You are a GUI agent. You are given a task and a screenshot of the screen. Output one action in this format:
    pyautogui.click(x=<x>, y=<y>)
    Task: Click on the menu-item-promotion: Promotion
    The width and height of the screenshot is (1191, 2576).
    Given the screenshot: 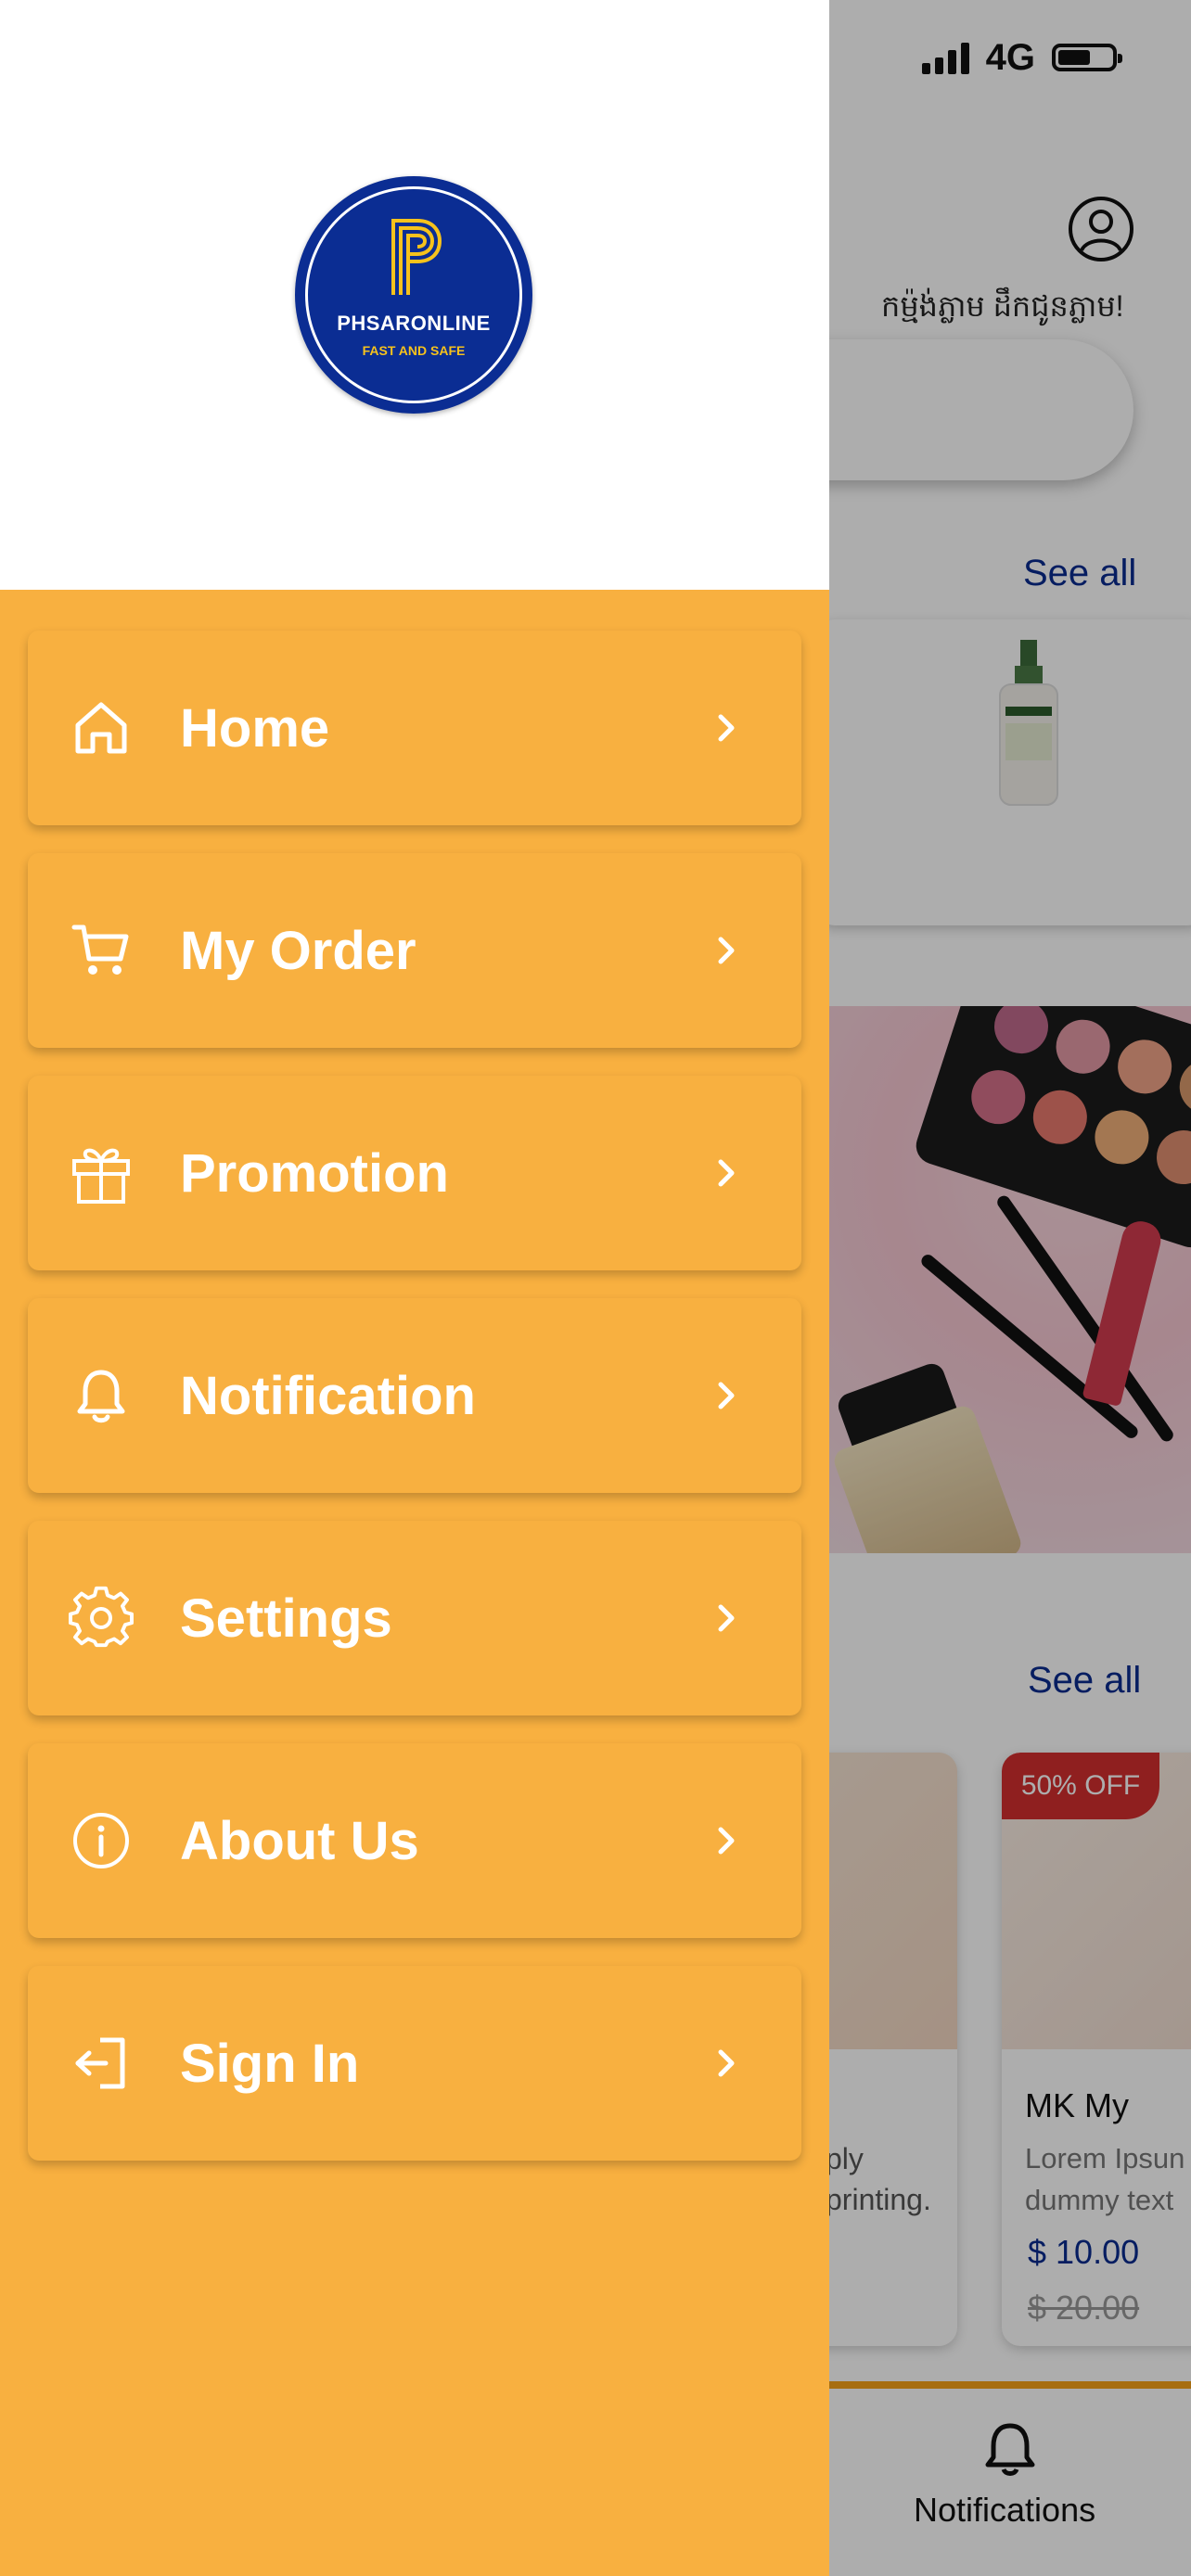 What is the action you would take?
    pyautogui.click(x=414, y=1173)
    